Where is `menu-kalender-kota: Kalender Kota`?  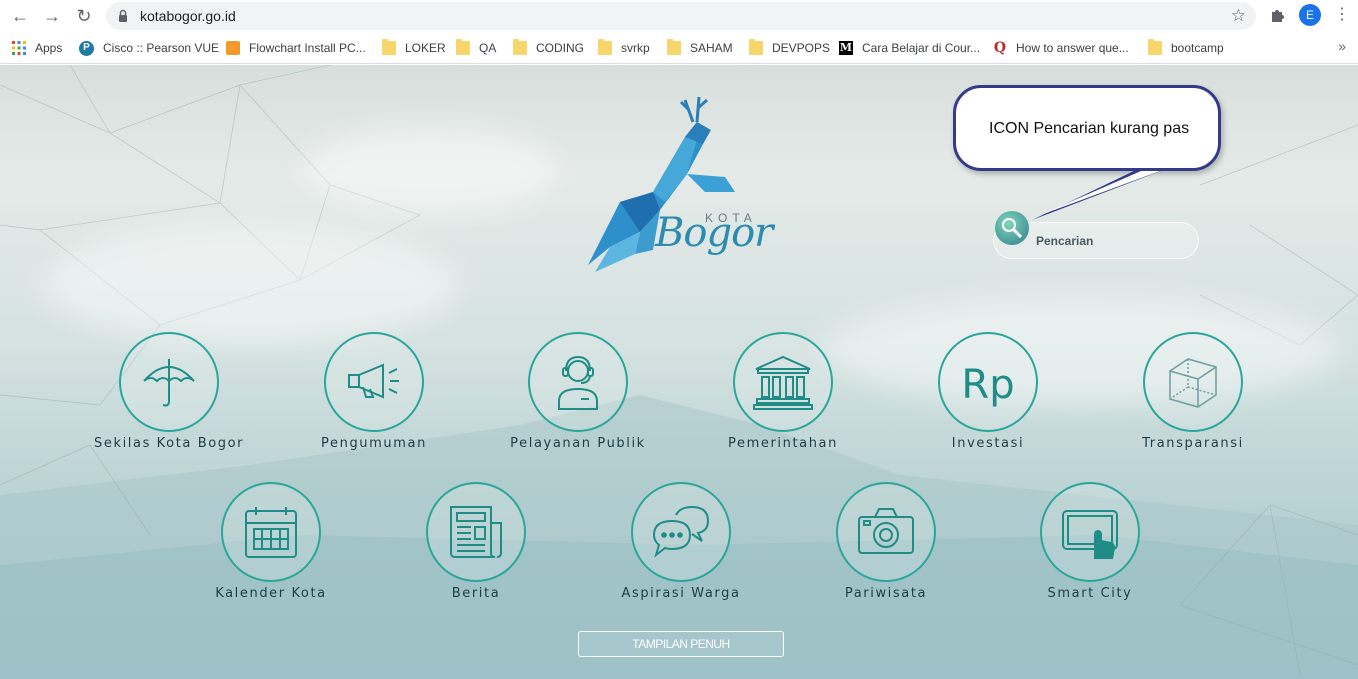 menu-kalender-kota: Kalender Kota is located at coordinates (271, 541).